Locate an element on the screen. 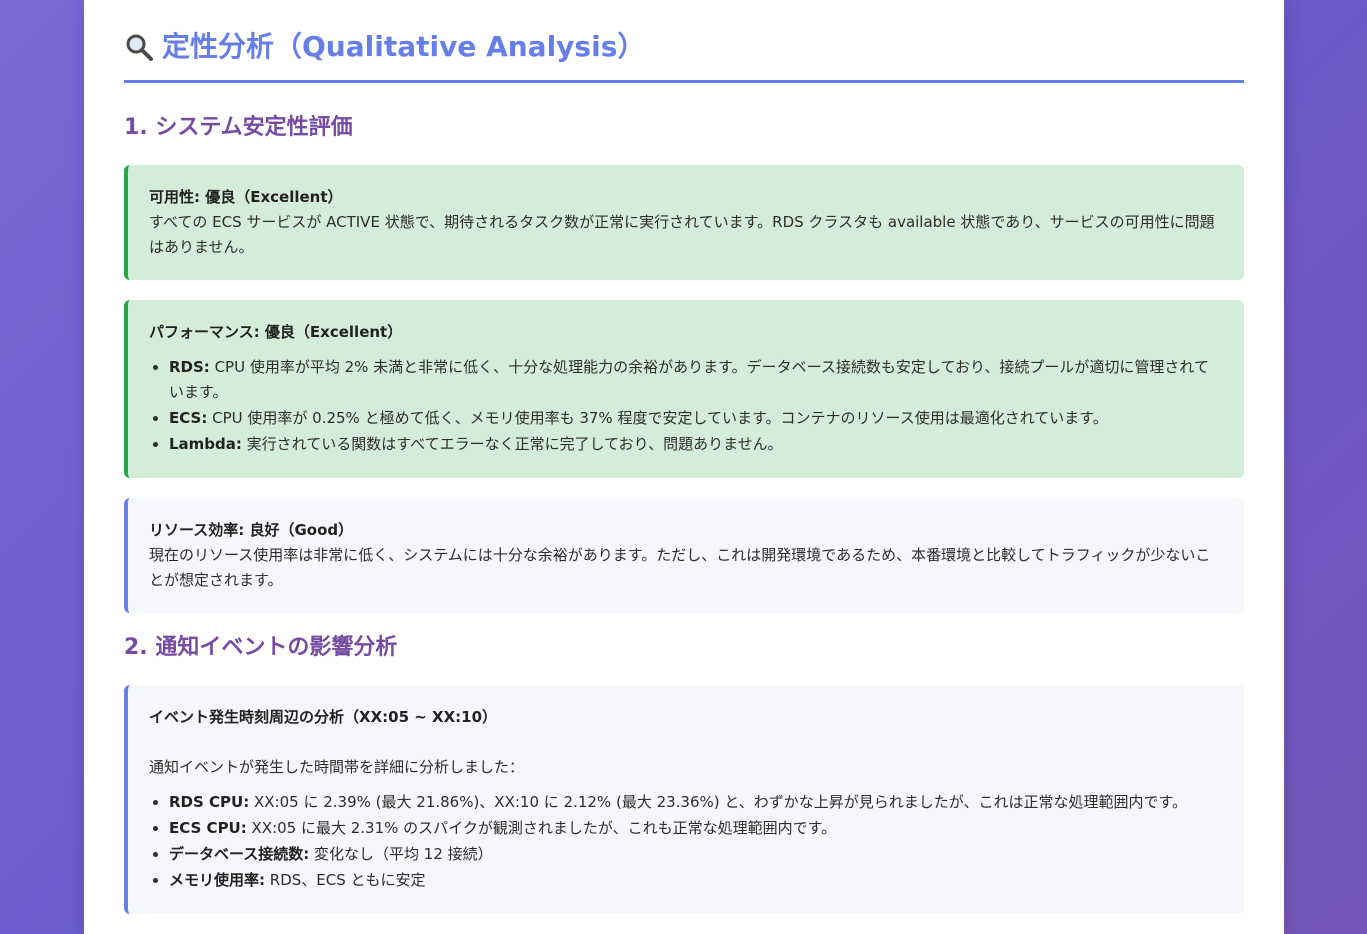  item-label: RDS CPU: is located at coordinates (209, 802).